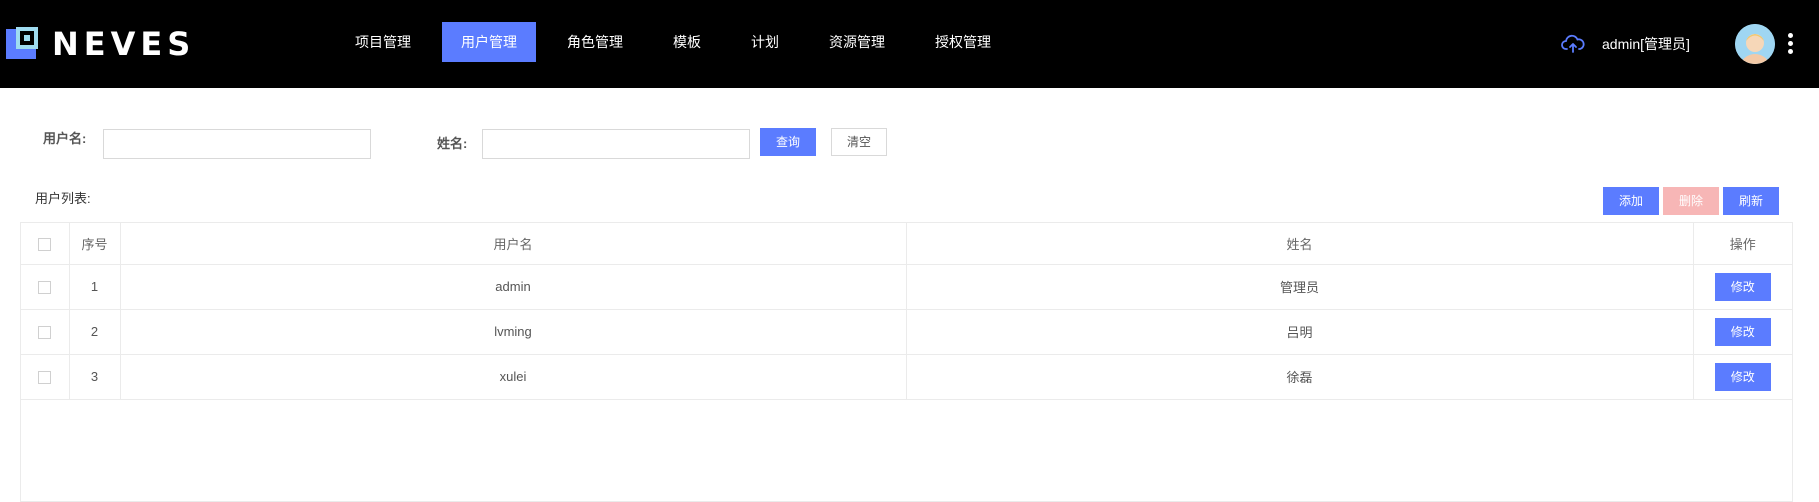 The width and height of the screenshot is (1819, 502). What do you see at coordinates (1691, 201) in the screenshot?
I see `delete-button: 删除` at bounding box center [1691, 201].